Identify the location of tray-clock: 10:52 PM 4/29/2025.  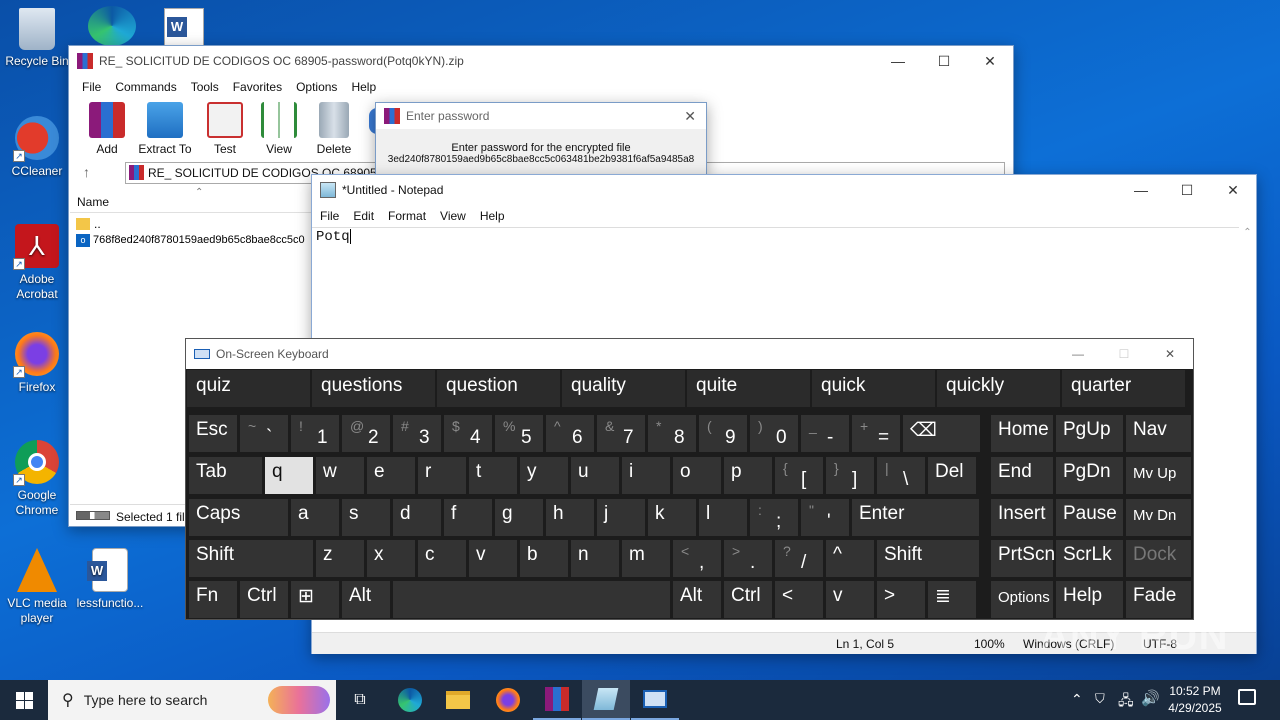
(1195, 700).